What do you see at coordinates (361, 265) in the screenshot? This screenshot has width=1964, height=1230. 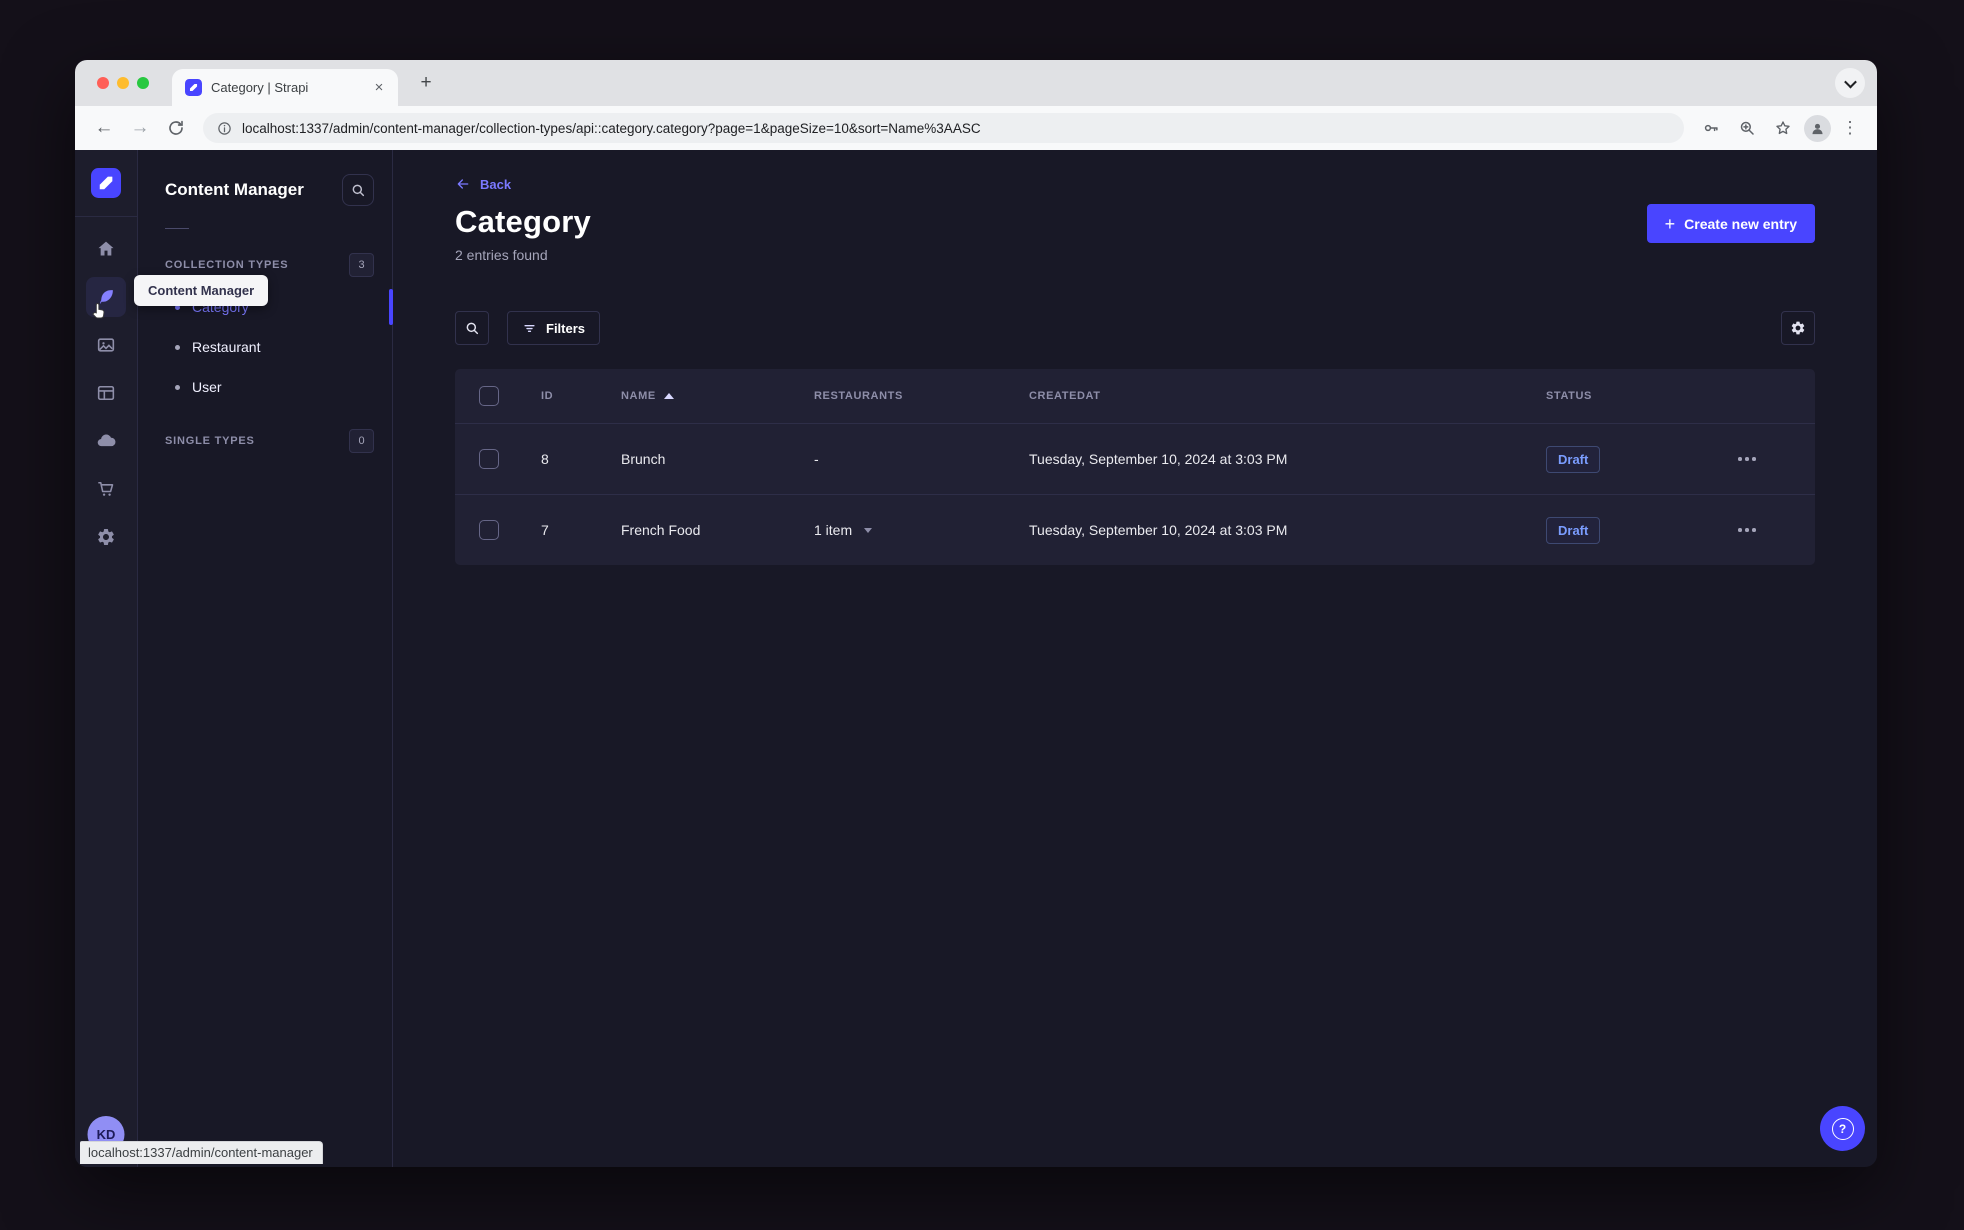 I see `collection-types-count-badge: 3` at bounding box center [361, 265].